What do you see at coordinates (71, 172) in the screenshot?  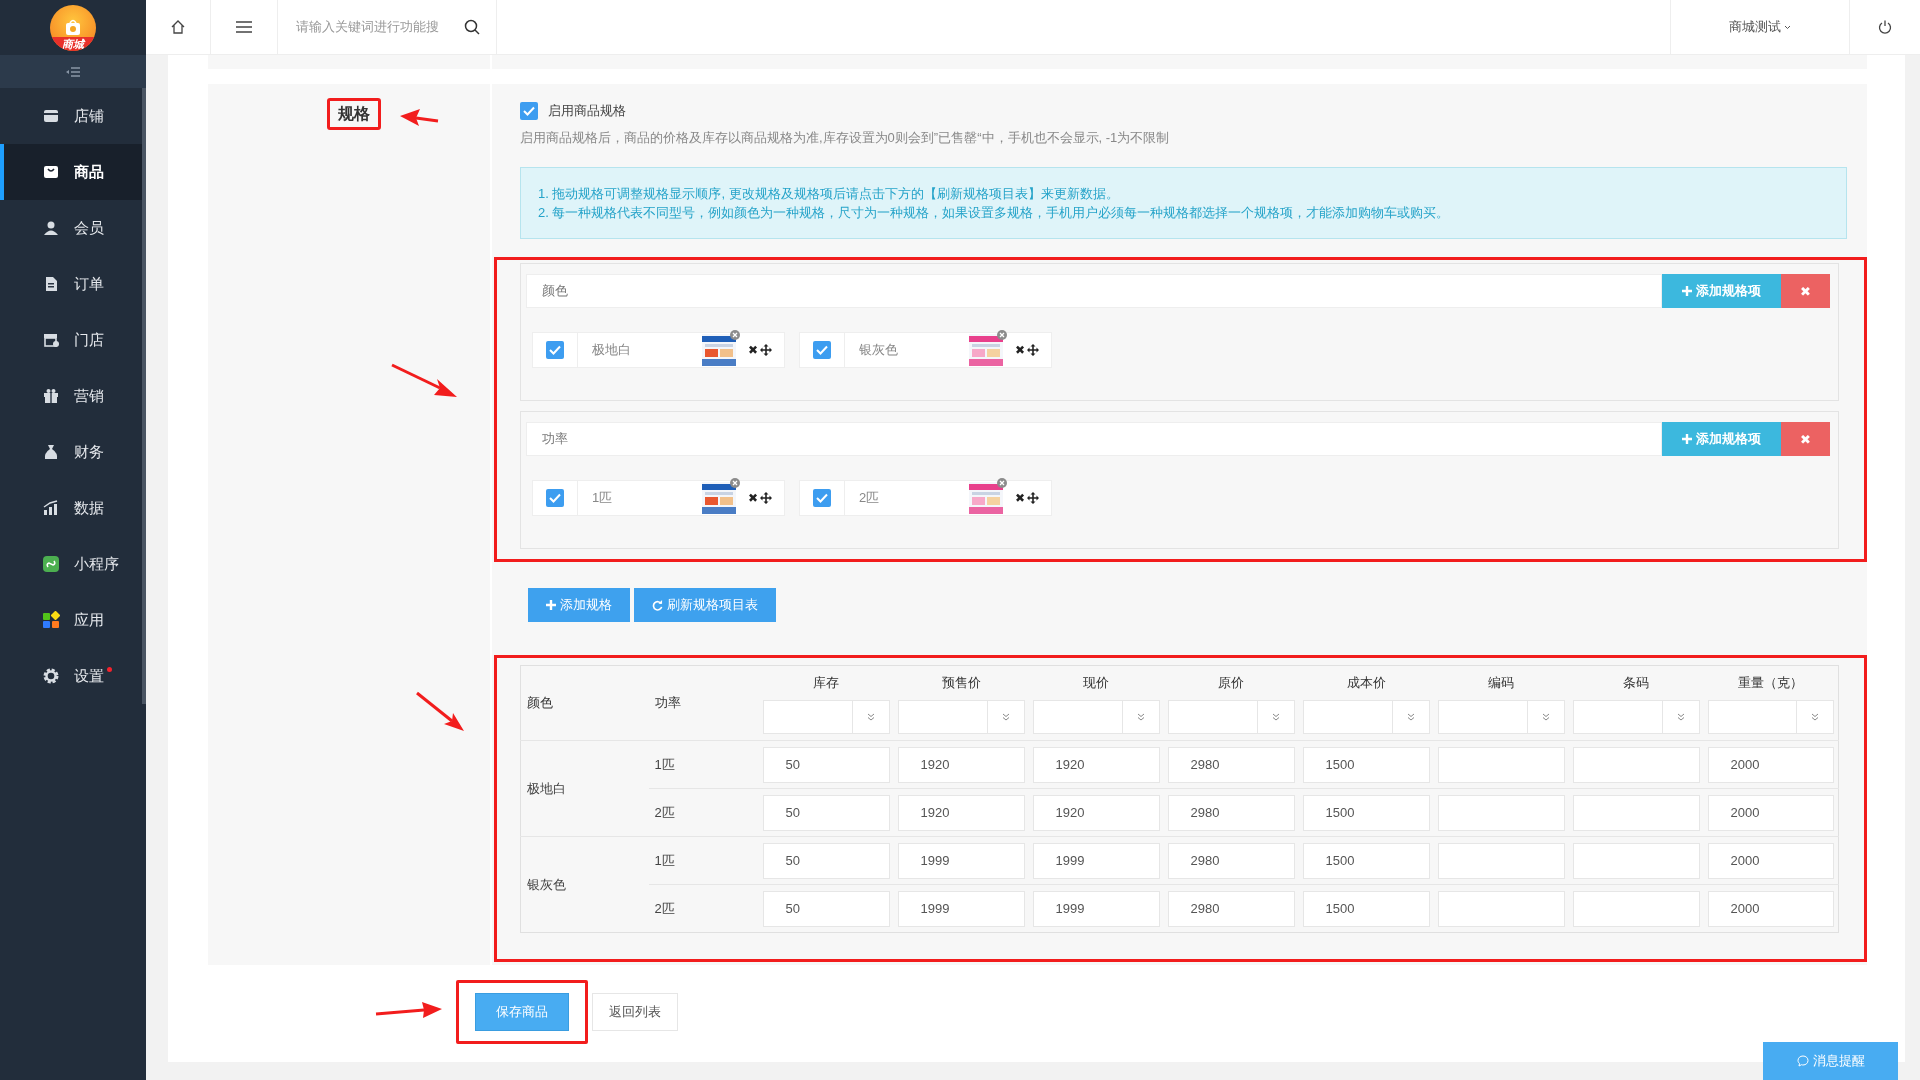 I see `sidebar-item: 商品` at bounding box center [71, 172].